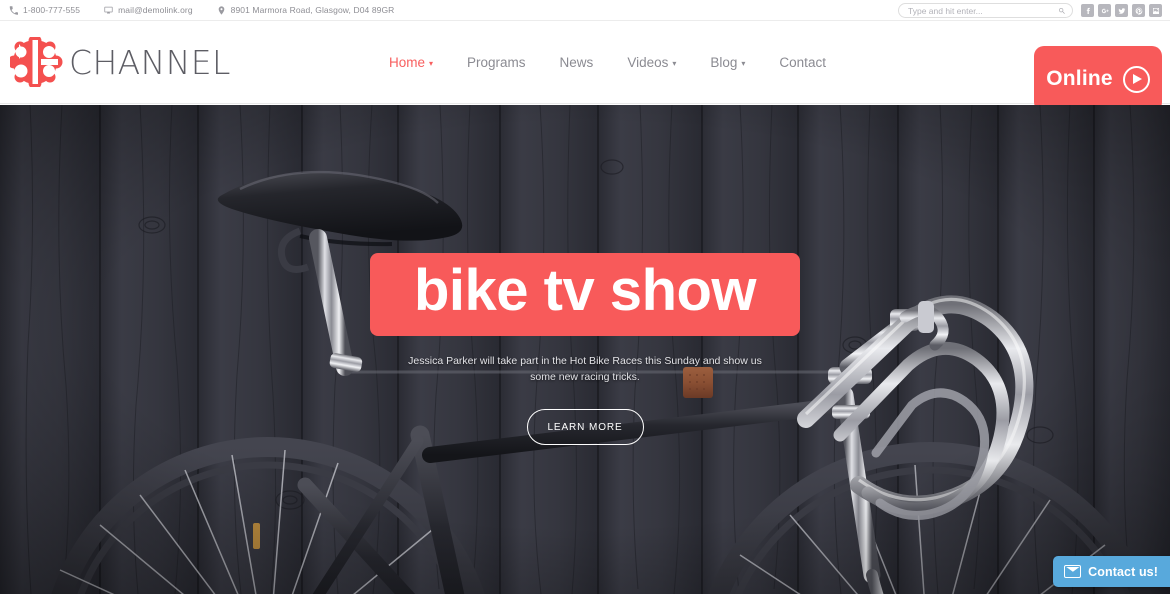  What do you see at coordinates (52, 10) in the screenshot?
I see `phone-number: 1-800-777-555` at bounding box center [52, 10].